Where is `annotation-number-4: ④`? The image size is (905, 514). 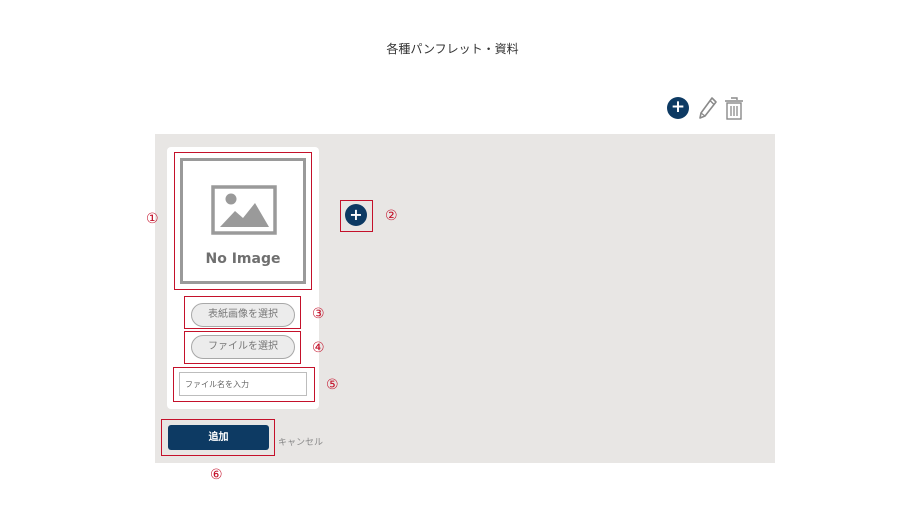 annotation-number-4: ④ is located at coordinates (318, 348).